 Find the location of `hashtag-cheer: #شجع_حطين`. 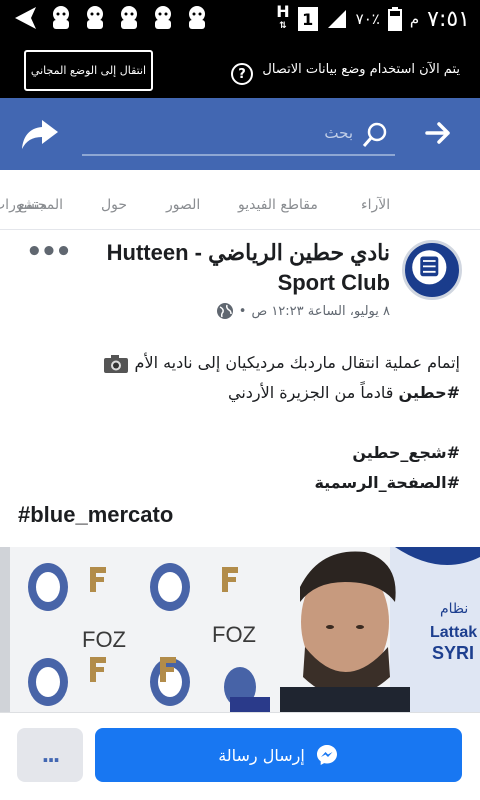

hashtag-cheer: #شجع_حطين is located at coordinates (237, 453).